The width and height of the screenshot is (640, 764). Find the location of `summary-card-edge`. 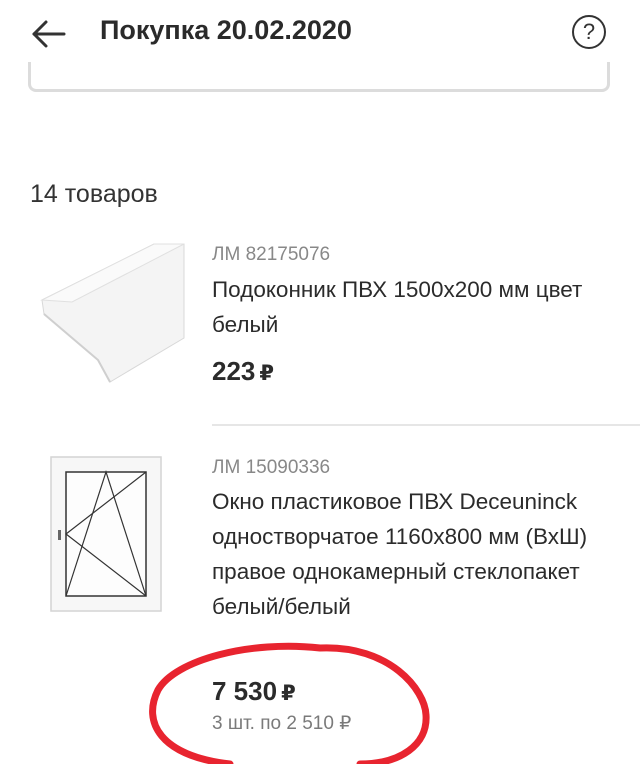

summary-card-edge is located at coordinates (319, 77).